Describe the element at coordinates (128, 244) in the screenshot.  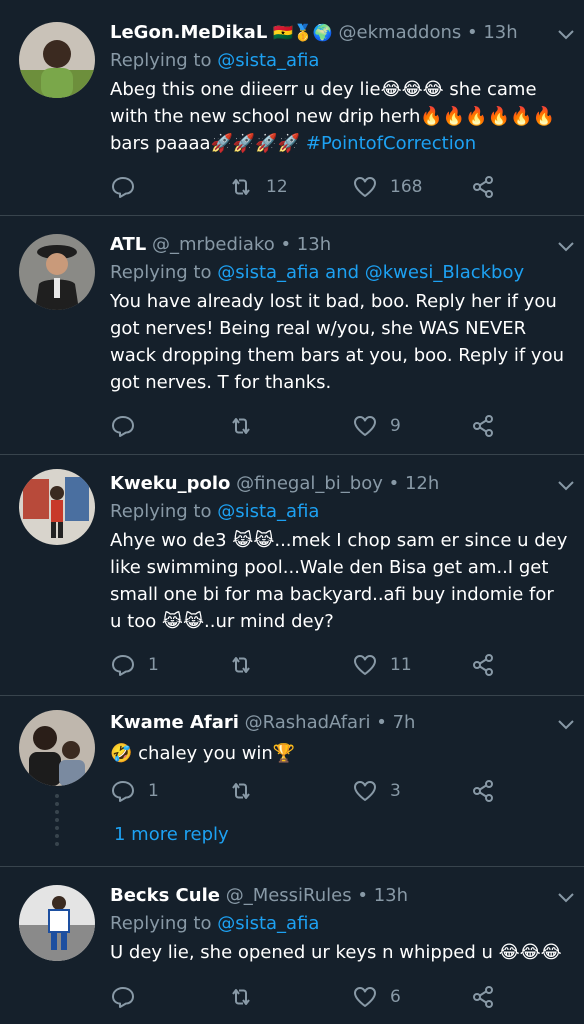
I see `display-name: ATL` at that location.